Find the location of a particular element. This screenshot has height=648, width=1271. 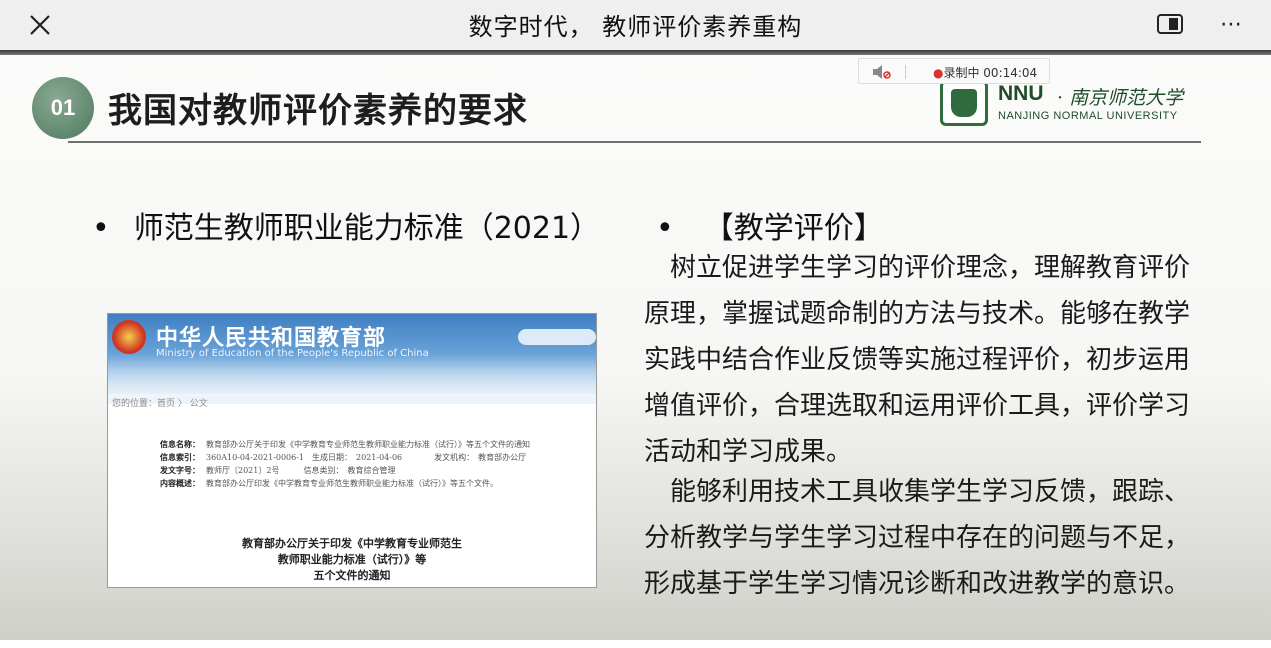

recording-indicator: ●录制中 00:14:04 is located at coordinates (954, 71).